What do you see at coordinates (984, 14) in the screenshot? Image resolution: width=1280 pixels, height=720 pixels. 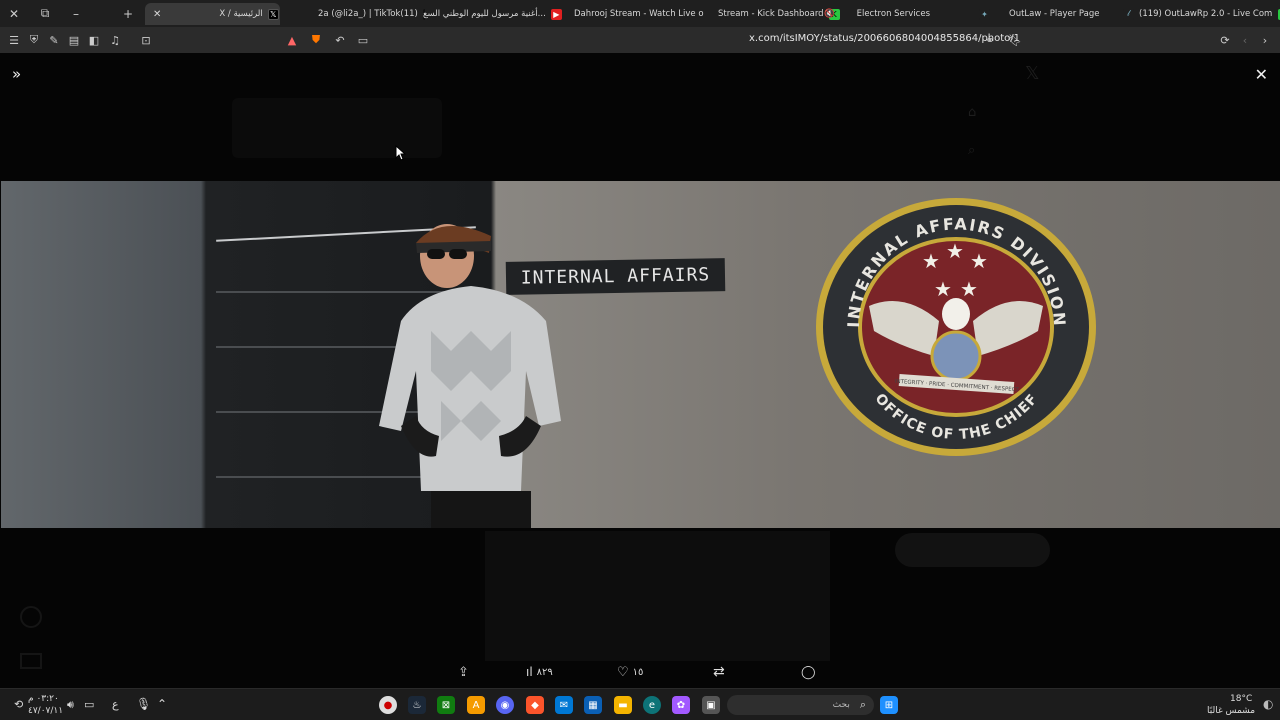 I see `outlaw-icon: ✦` at bounding box center [984, 14].